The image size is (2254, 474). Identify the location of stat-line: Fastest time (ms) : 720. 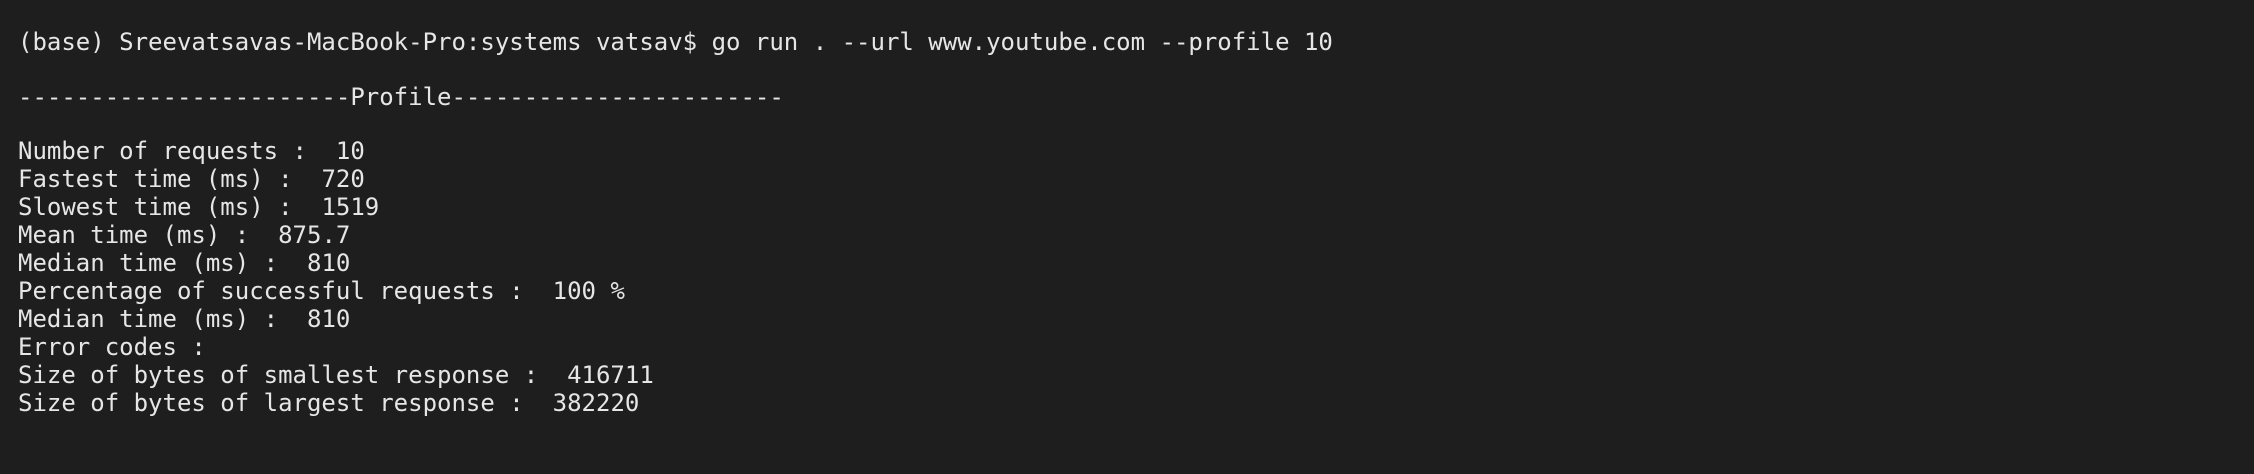
(1136, 179).